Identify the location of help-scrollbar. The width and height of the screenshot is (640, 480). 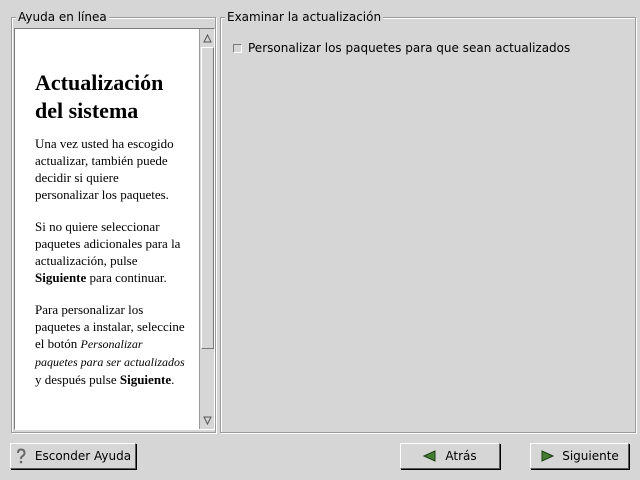
(206, 229).